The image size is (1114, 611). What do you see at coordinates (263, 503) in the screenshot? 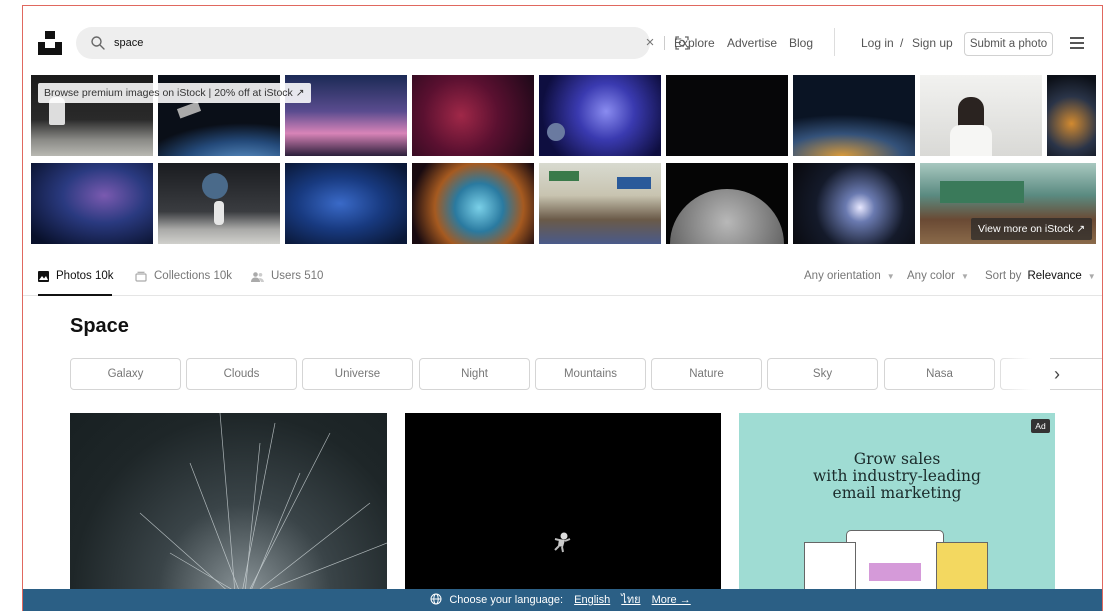
I see `light-streaks` at bounding box center [263, 503].